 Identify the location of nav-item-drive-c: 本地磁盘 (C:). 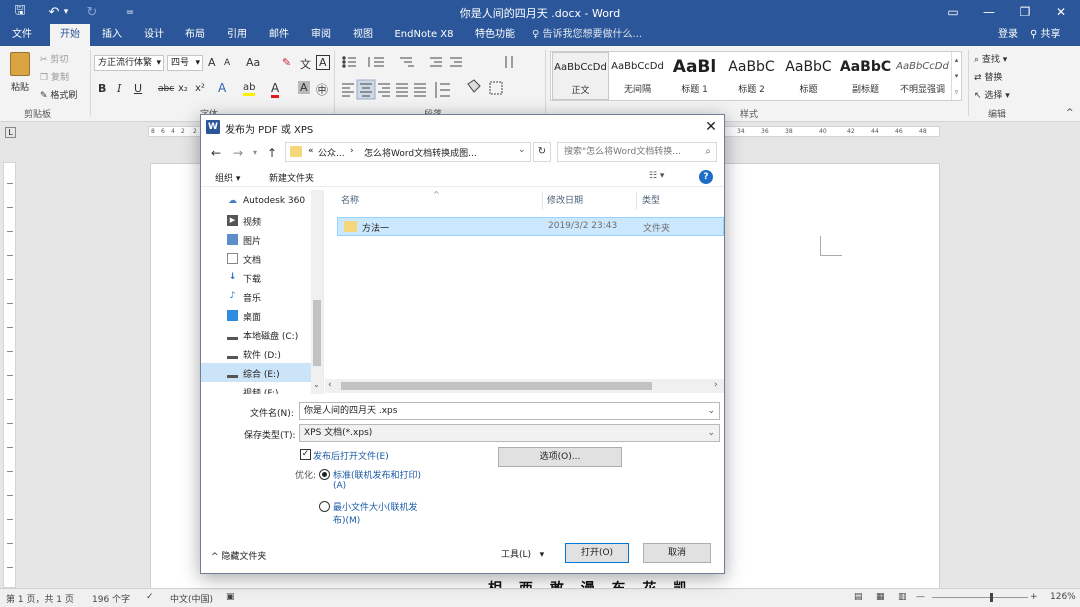
(256, 334).